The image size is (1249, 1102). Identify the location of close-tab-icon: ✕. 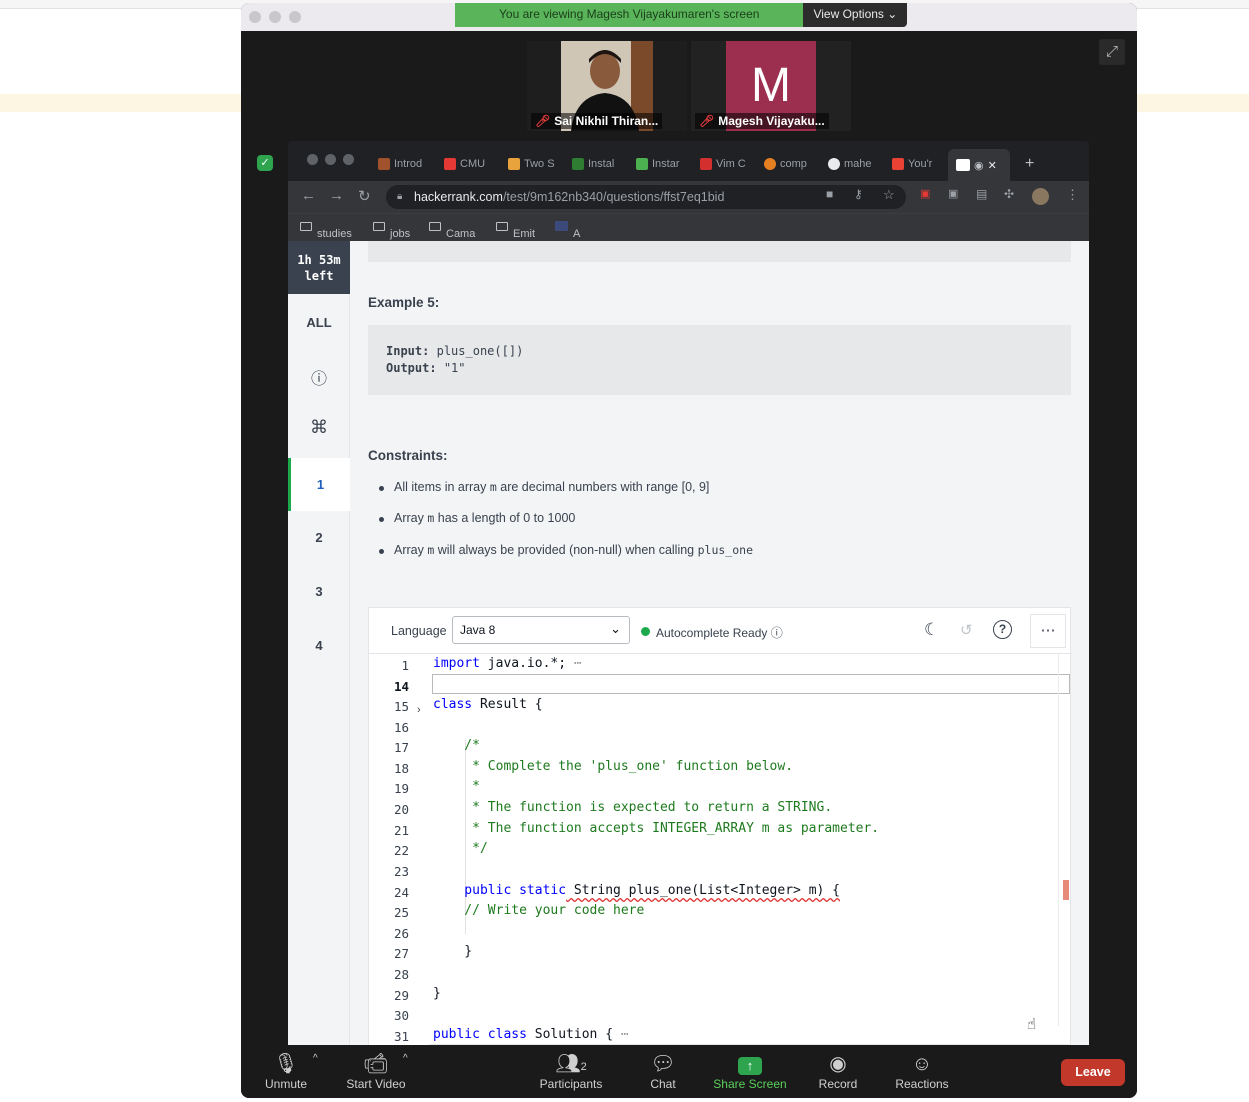
(992, 165).